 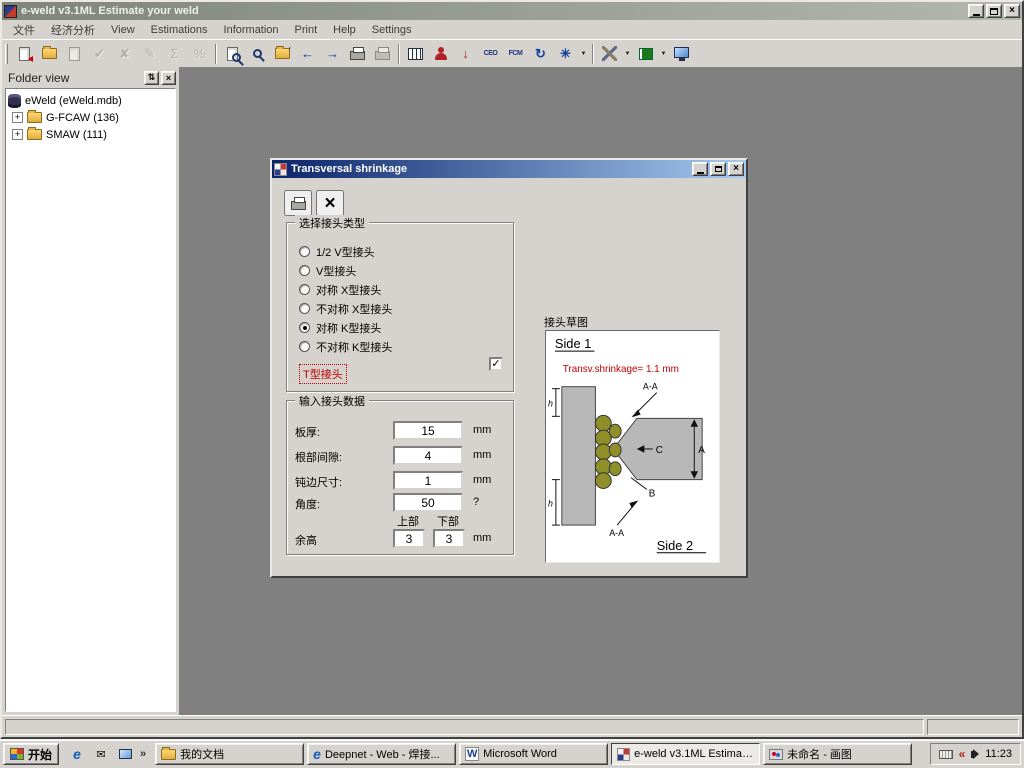 I want to click on refresh-button: ↻, so click(x=540, y=54).